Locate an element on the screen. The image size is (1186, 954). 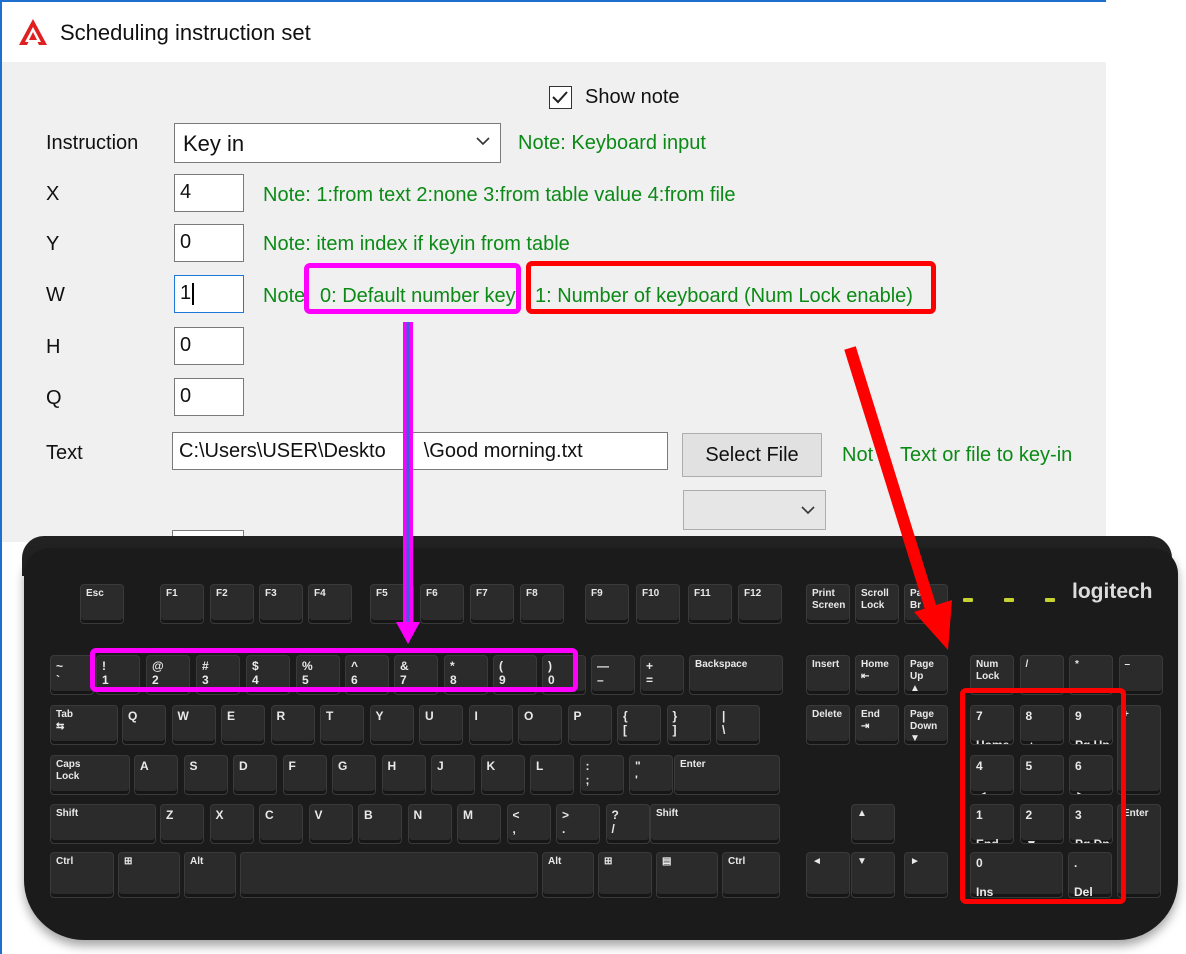
caps-lock-key: Caps Lock is located at coordinates (90, 775).